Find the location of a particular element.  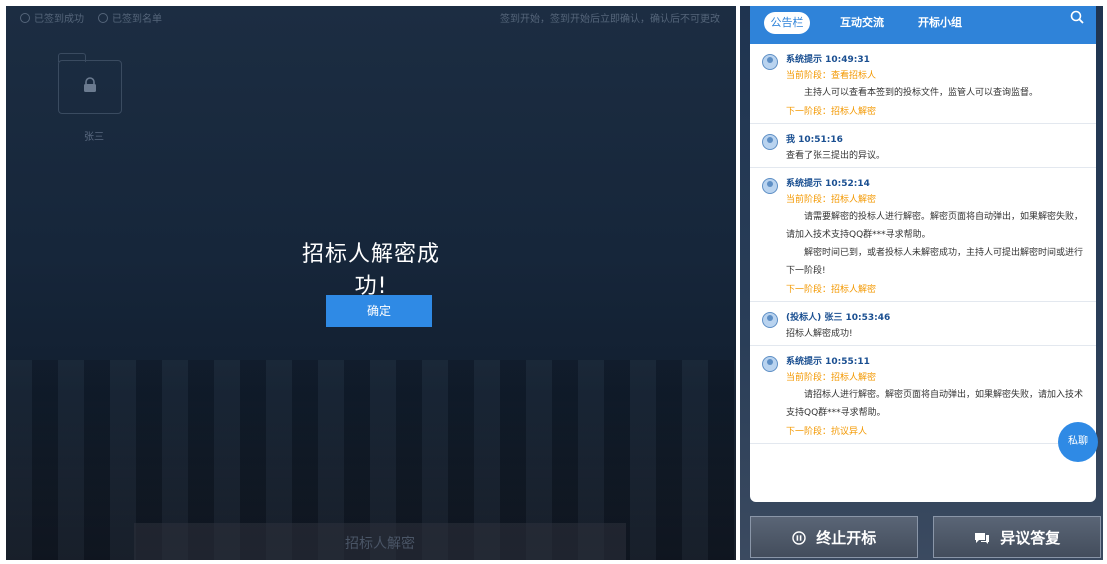

message-body: 解密时间已到，或者投标人未解密成功，主持人可提出解密时间或进行下一阶段! is located at coordinates (935, 262).